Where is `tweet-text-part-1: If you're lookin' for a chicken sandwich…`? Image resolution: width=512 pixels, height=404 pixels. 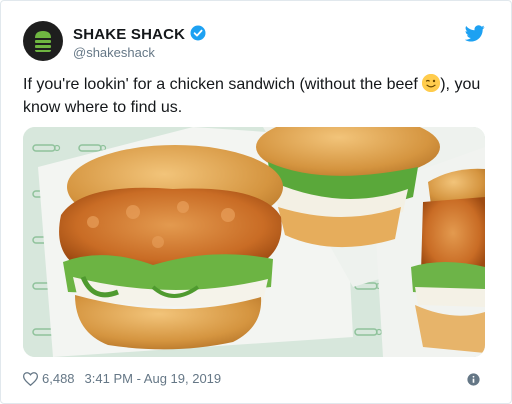
tweet-text-part-1: If you're lookin' for a chicken sandwich… is located at coordinates (223, 84).